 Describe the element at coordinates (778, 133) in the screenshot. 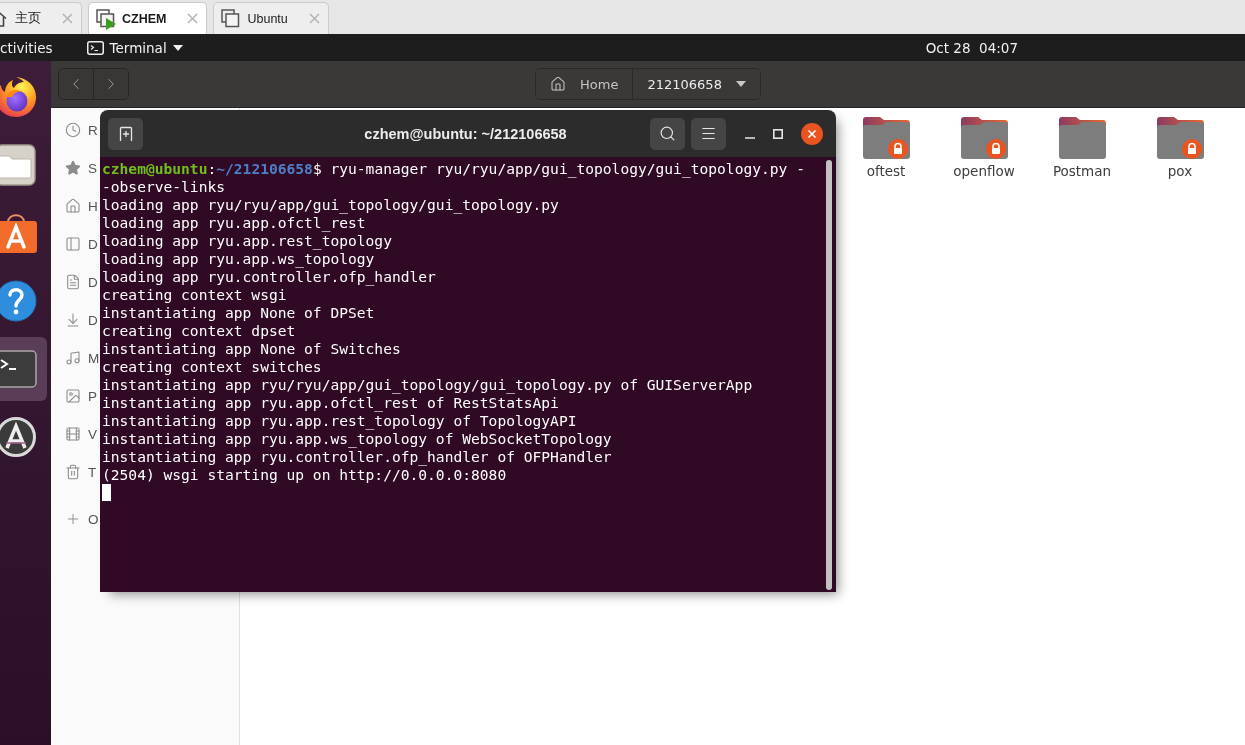

I see `maximize-icon` at that location.